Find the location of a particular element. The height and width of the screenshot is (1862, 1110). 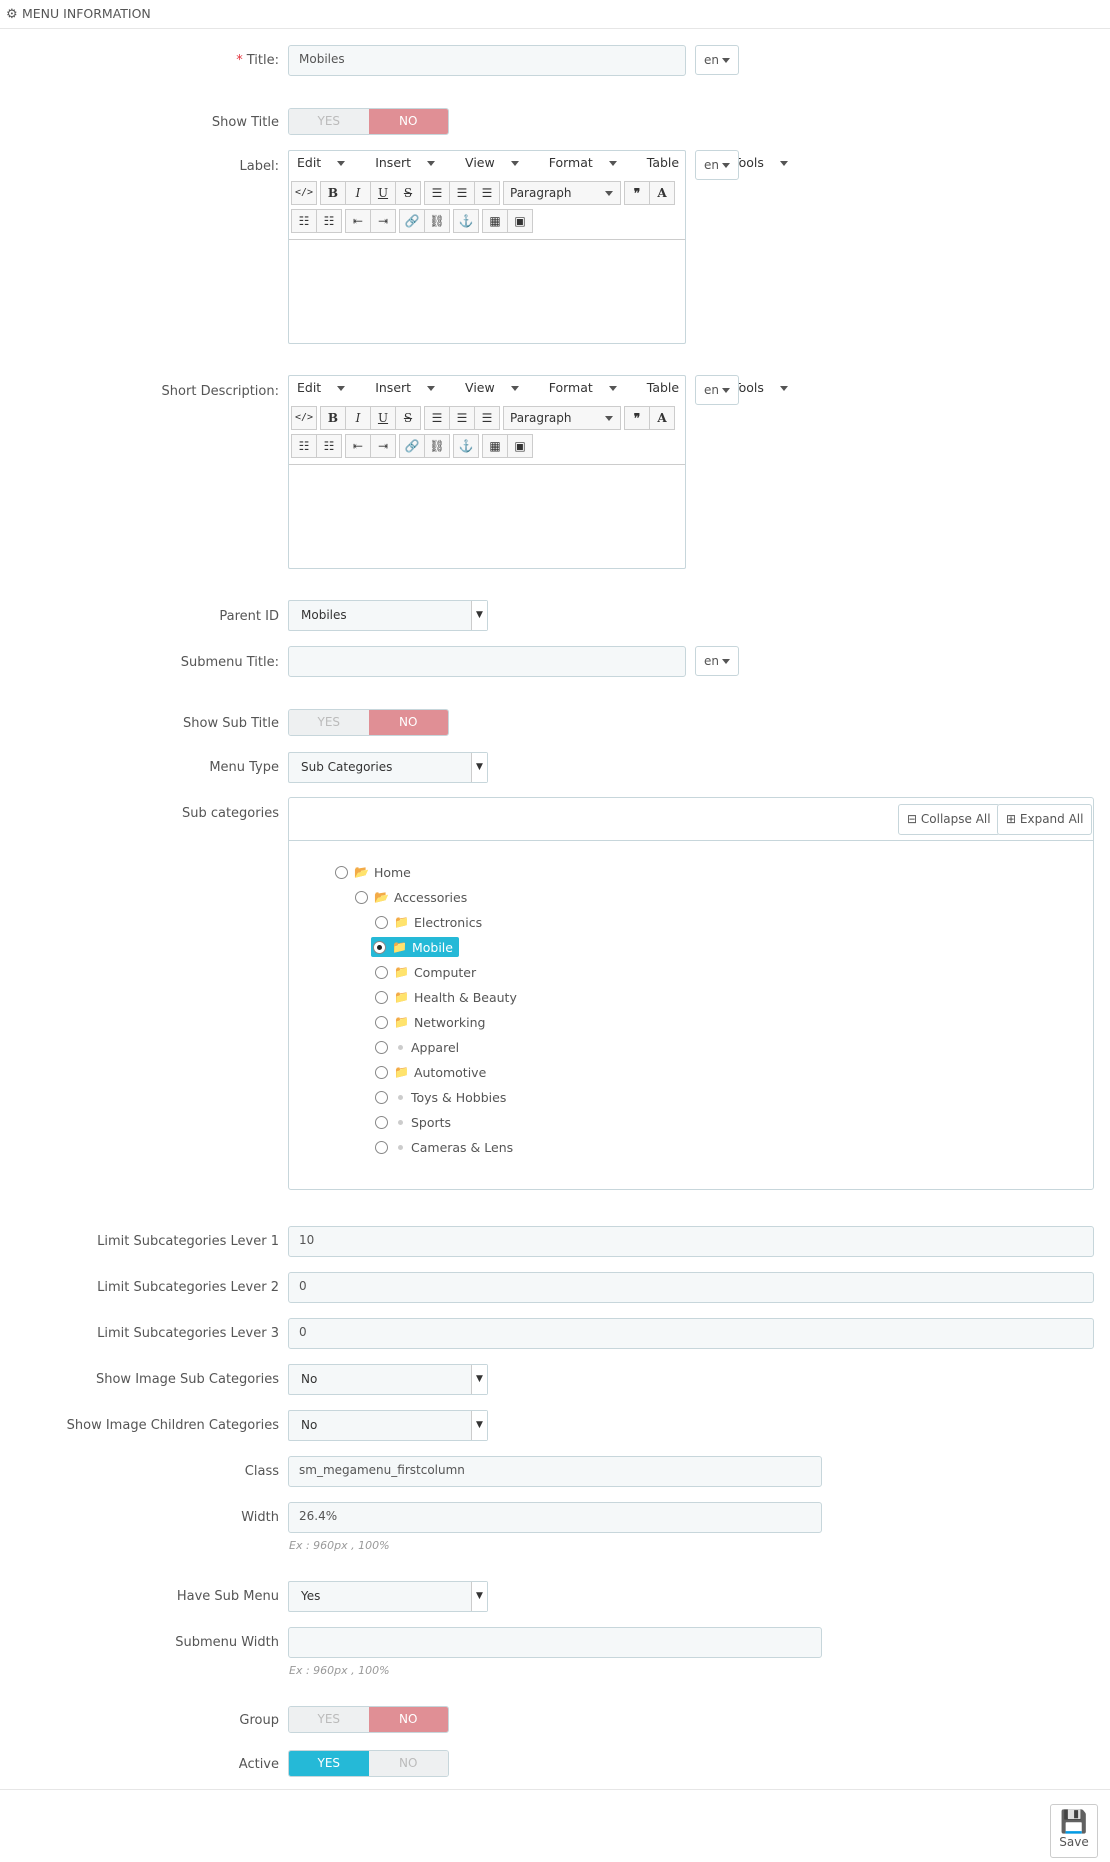

show-sub-title-switch: YES NO is located at coordinates (368, 722).